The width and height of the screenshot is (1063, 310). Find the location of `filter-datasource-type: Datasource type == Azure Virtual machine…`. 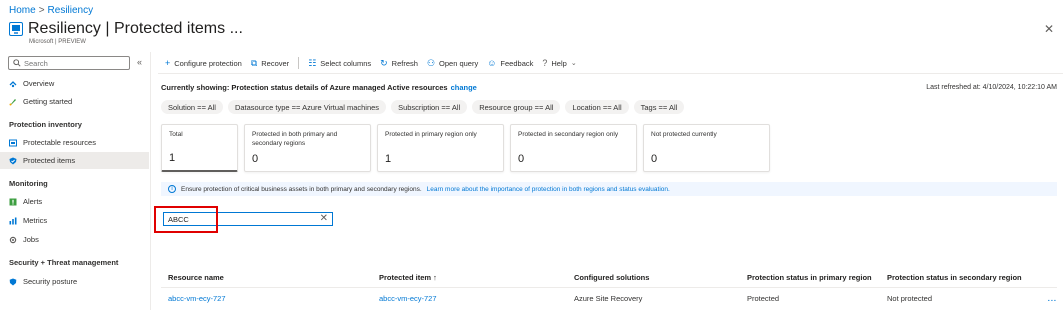

filter-datasource-type: Datasource type == Azure Virtual machine… is located at coordinates (307, 107).